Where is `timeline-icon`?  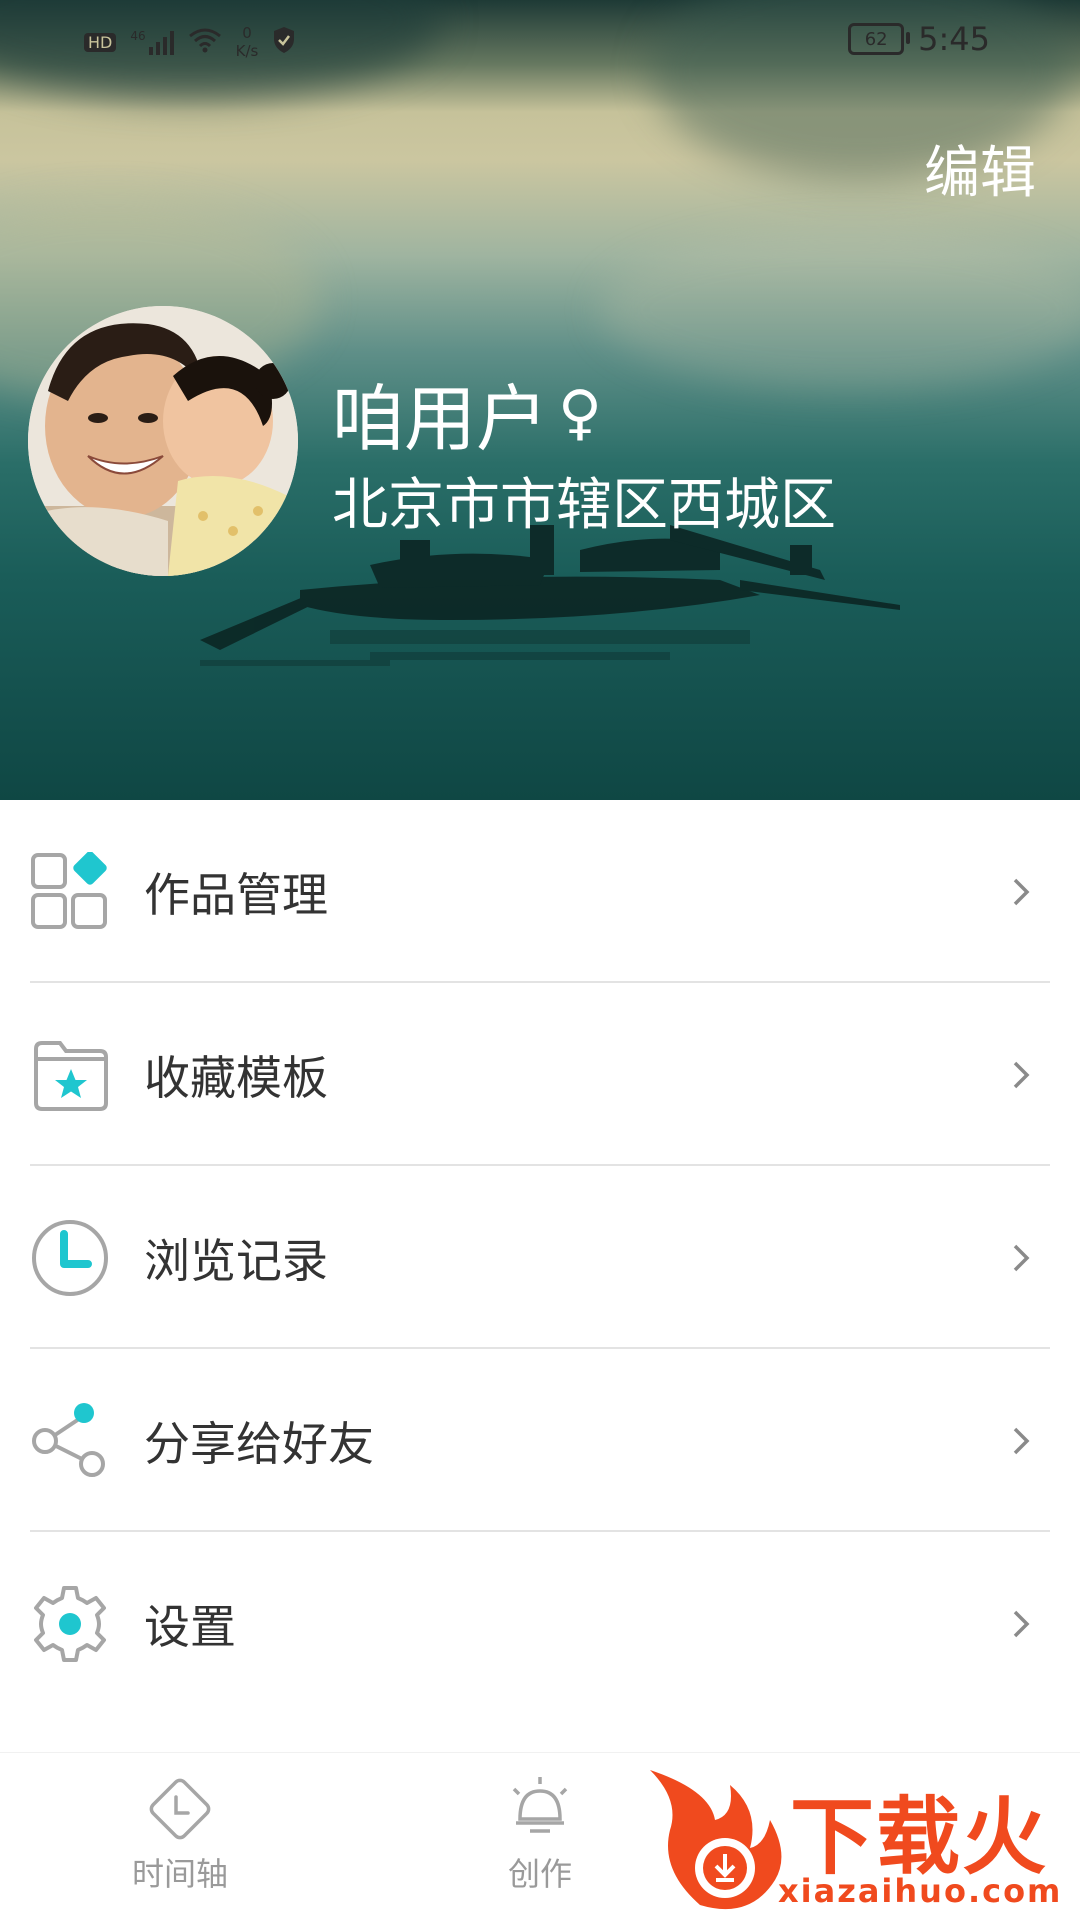 timeline-icon is located at coordinates (180, 1809).